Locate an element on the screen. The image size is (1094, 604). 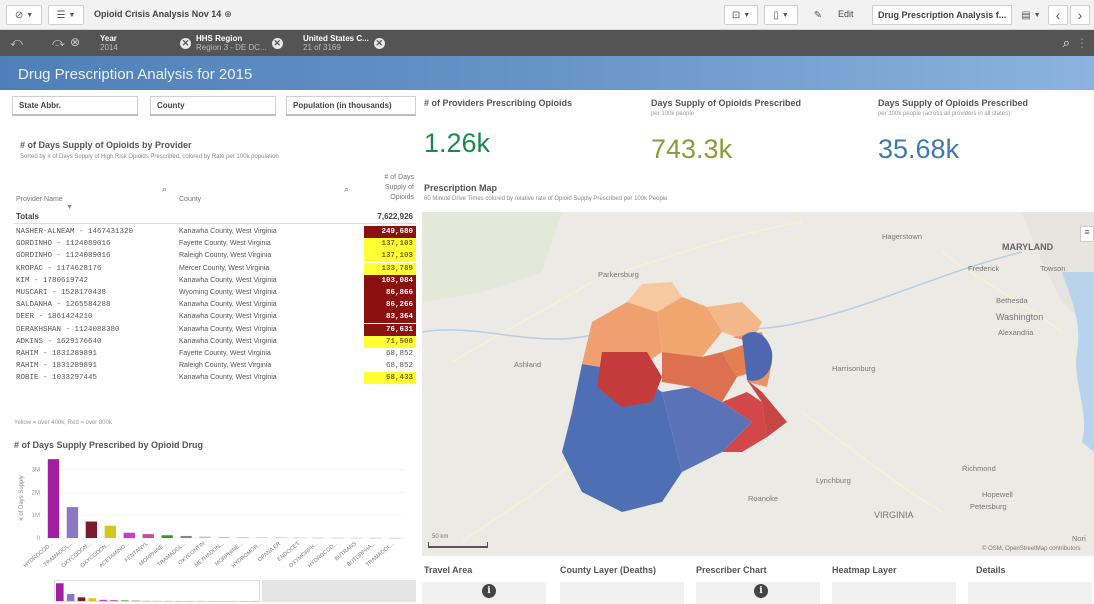
chart-scrollbar-thumb is located at coordinates (157, 591).